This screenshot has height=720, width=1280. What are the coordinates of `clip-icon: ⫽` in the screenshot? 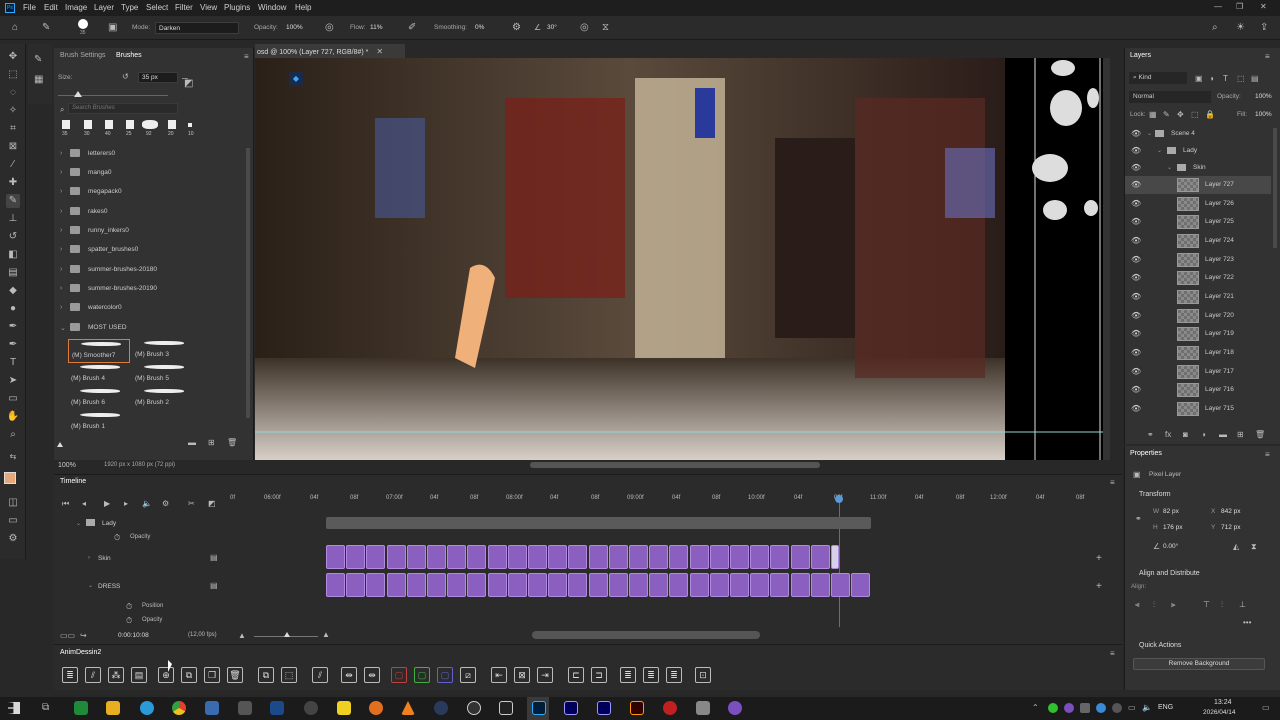 It's located at (320, 675).